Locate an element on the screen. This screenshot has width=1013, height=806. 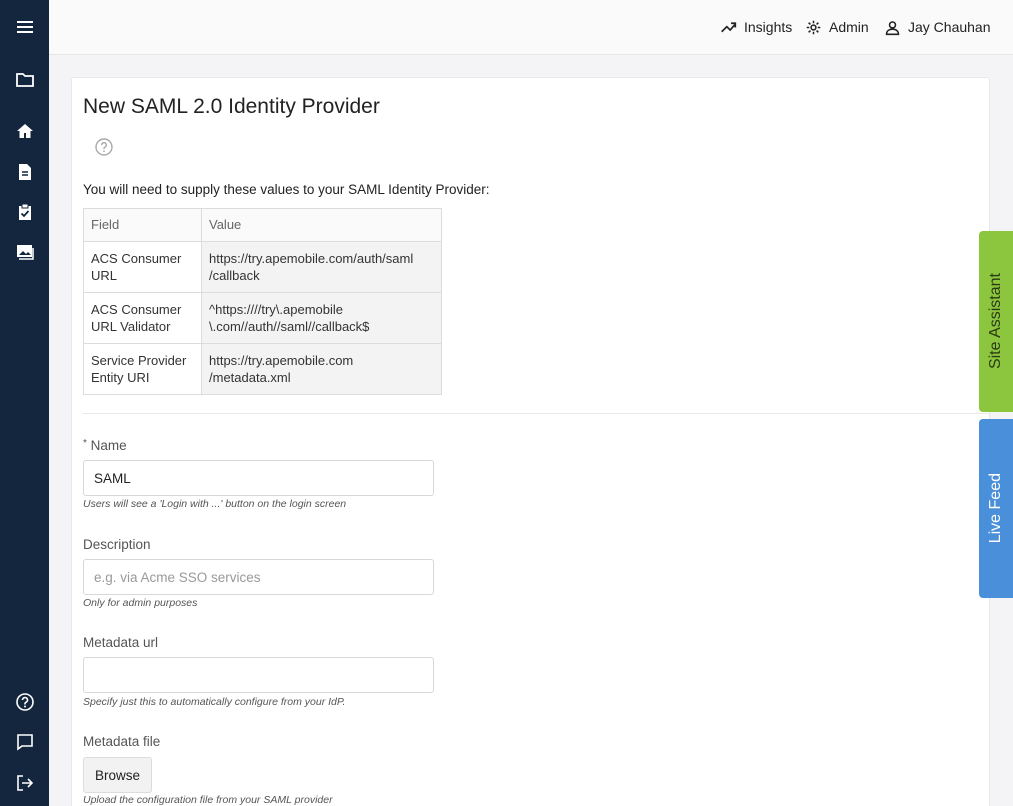
table-header-row: Field Value is located at coordinates (262, 225).